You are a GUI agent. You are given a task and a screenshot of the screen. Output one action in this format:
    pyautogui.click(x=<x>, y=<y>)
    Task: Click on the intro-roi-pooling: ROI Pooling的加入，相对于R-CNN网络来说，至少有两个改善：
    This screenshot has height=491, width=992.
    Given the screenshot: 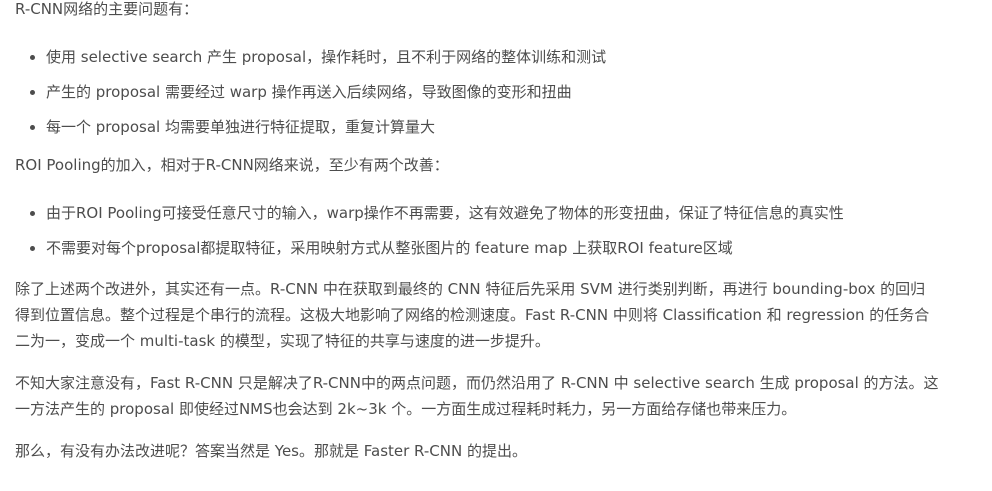 What is the action you would take?
    pyautogui.click(x=232, y=165)
    